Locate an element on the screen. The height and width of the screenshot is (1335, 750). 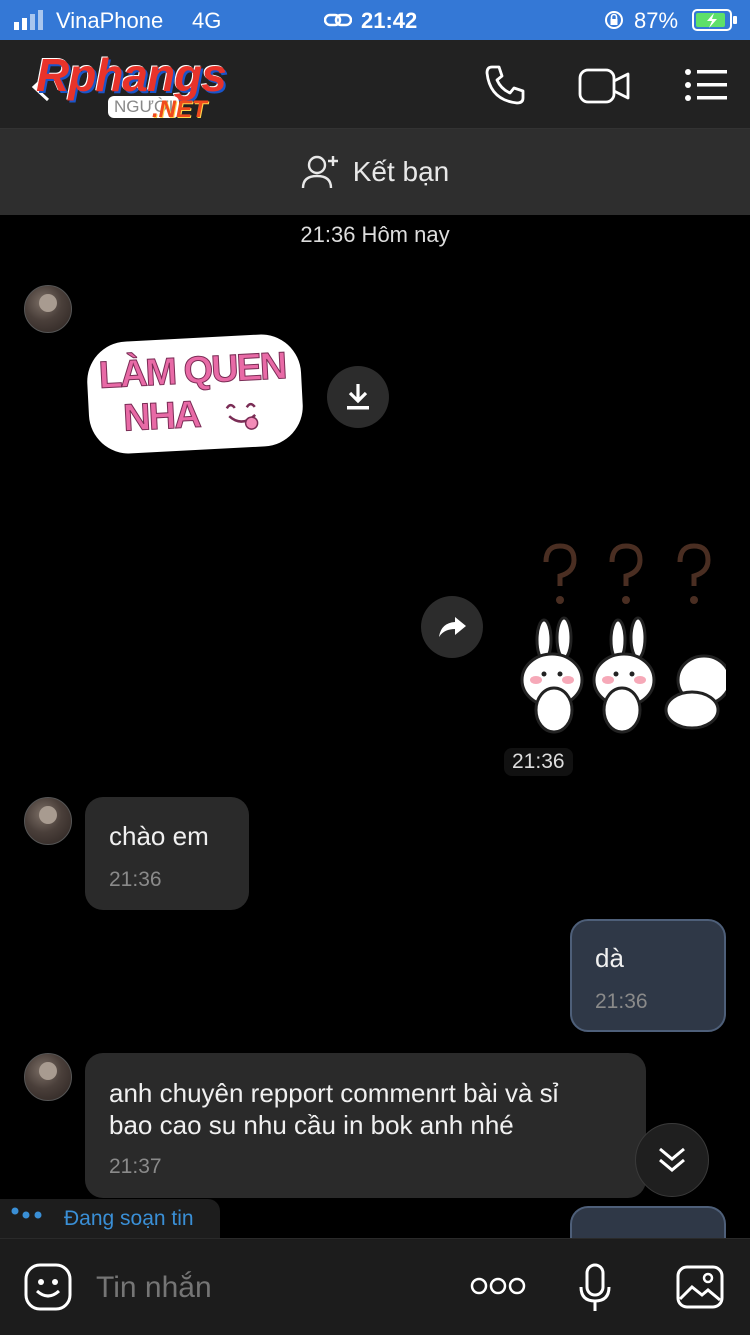
typing-label: Đang soạn tin is located at coordinates (129, 1218).